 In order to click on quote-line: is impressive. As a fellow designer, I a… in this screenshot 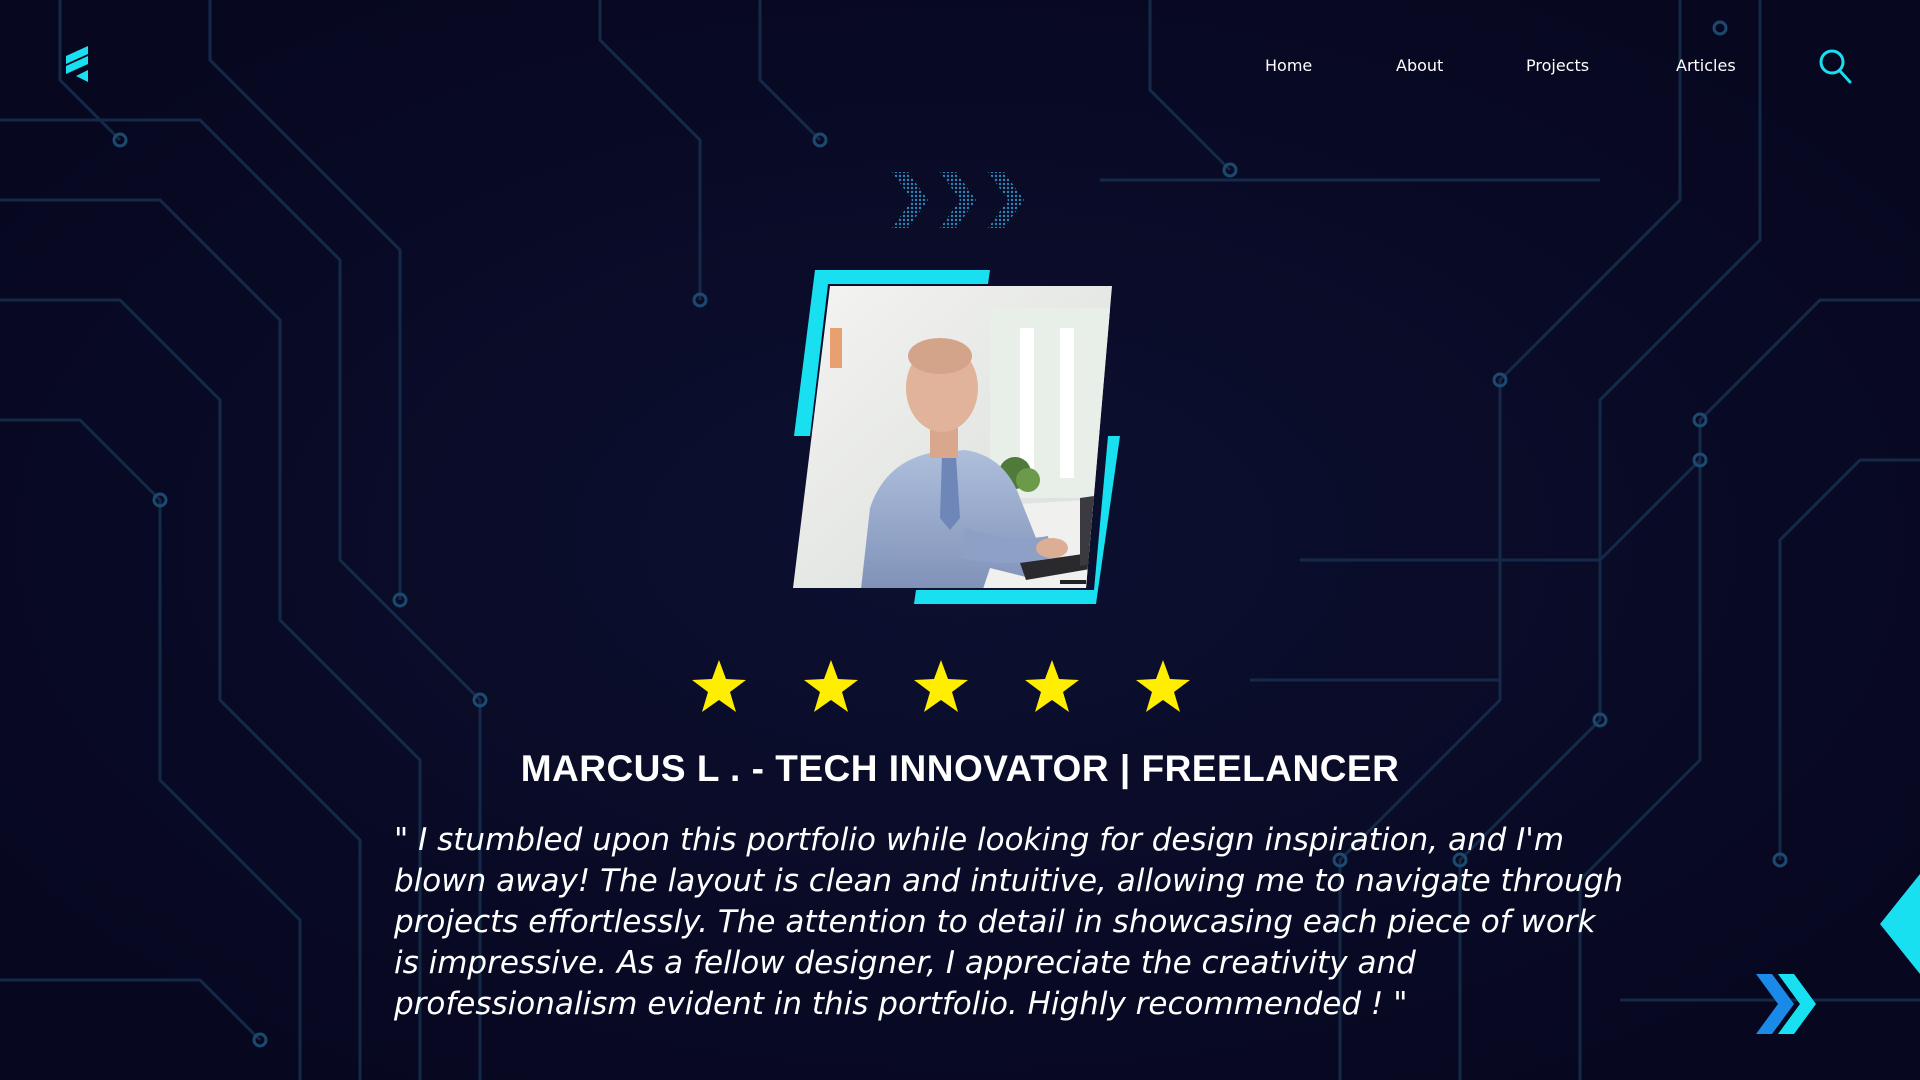, I will do `click(905, 963)`.